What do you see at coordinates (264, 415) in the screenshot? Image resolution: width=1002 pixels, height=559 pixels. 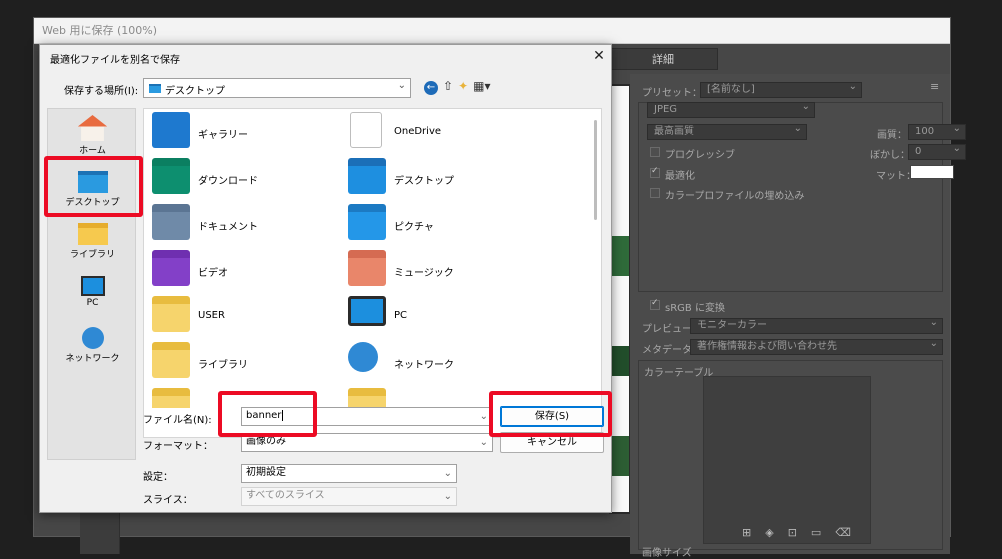 I see `filename-value: banner` at bounding box center [264, 415].